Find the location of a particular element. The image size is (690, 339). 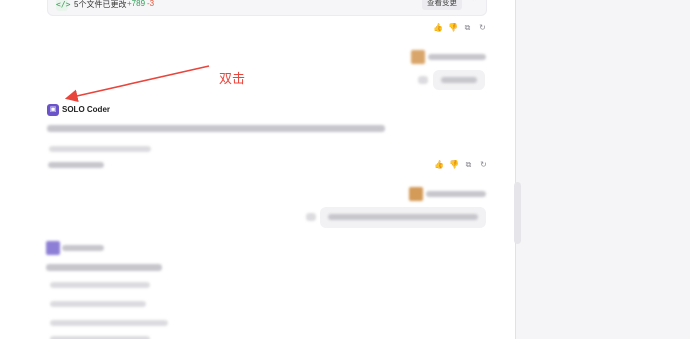

scrollbar-thumb is located at coordinates (517, 213).